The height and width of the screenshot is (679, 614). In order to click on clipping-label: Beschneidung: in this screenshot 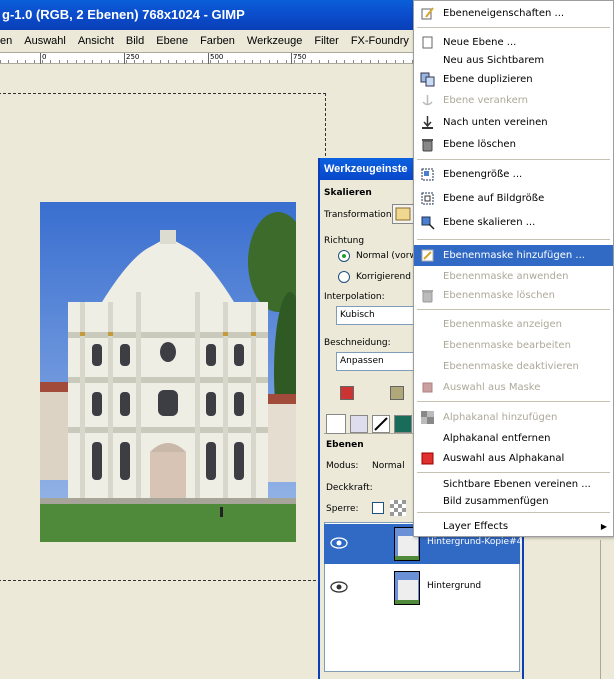, I will do `click(357, 343)`.